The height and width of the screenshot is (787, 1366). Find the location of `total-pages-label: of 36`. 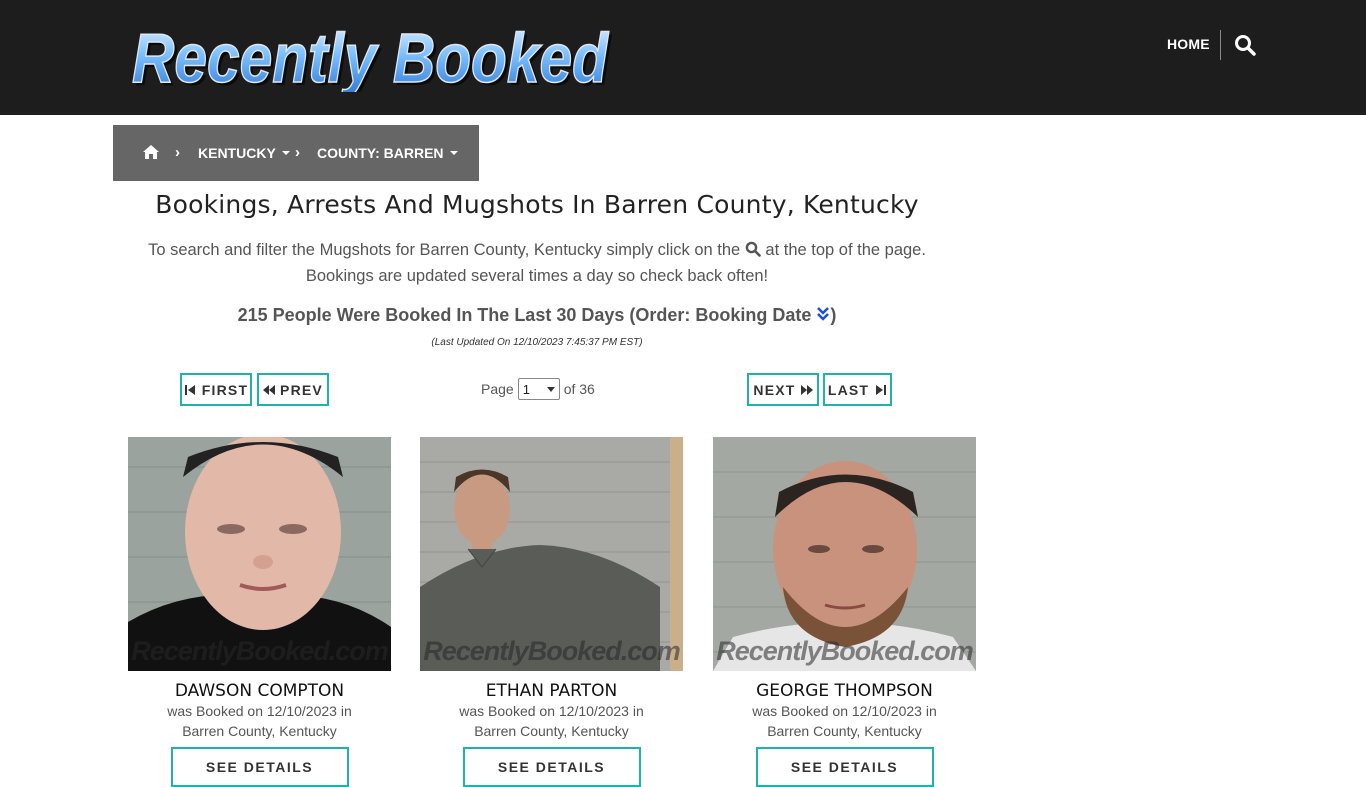

total-pages-label: of 36 is located at coordinates (579, 389).